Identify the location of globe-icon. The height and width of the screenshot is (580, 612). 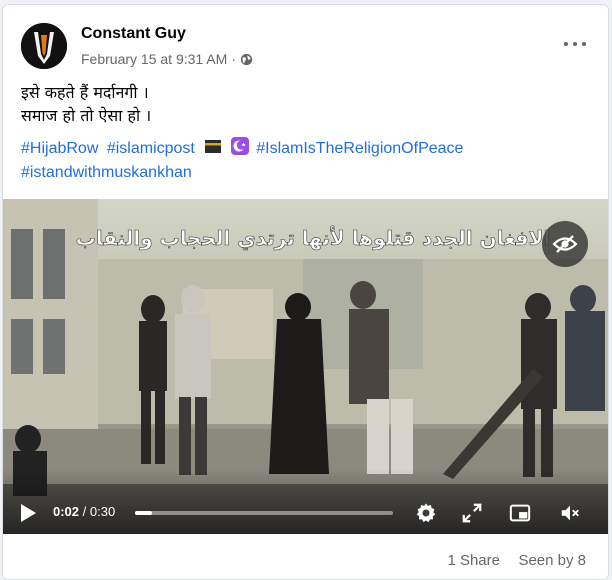
(246, 59).